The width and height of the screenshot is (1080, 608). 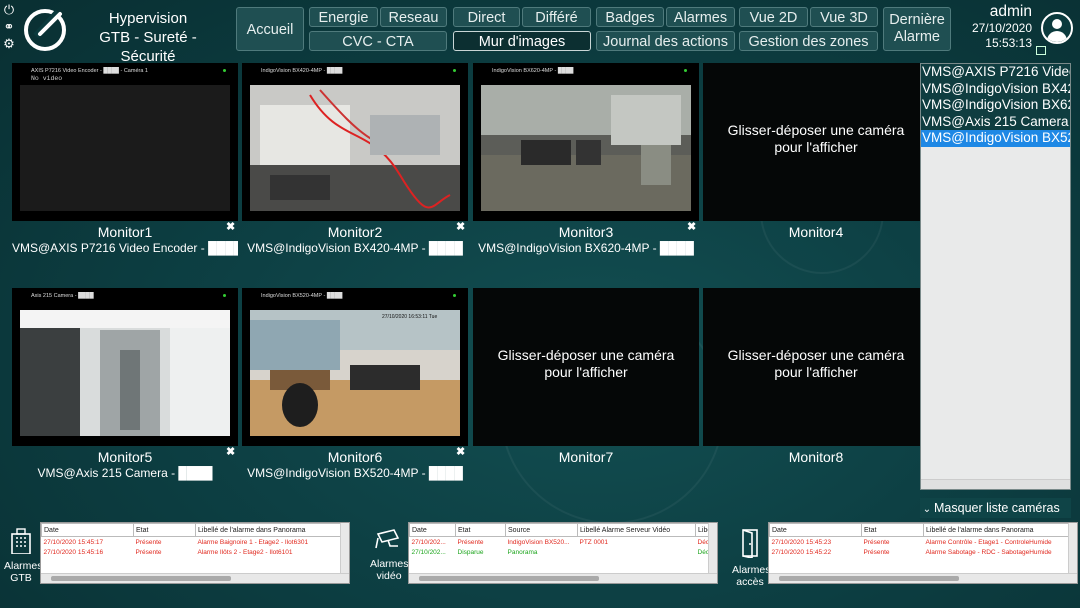 What do you see at coordinates (917, 29) in the screenshot?
I see `last-alarm-button: Dernière Alarme` at bounding box center [917, 29].